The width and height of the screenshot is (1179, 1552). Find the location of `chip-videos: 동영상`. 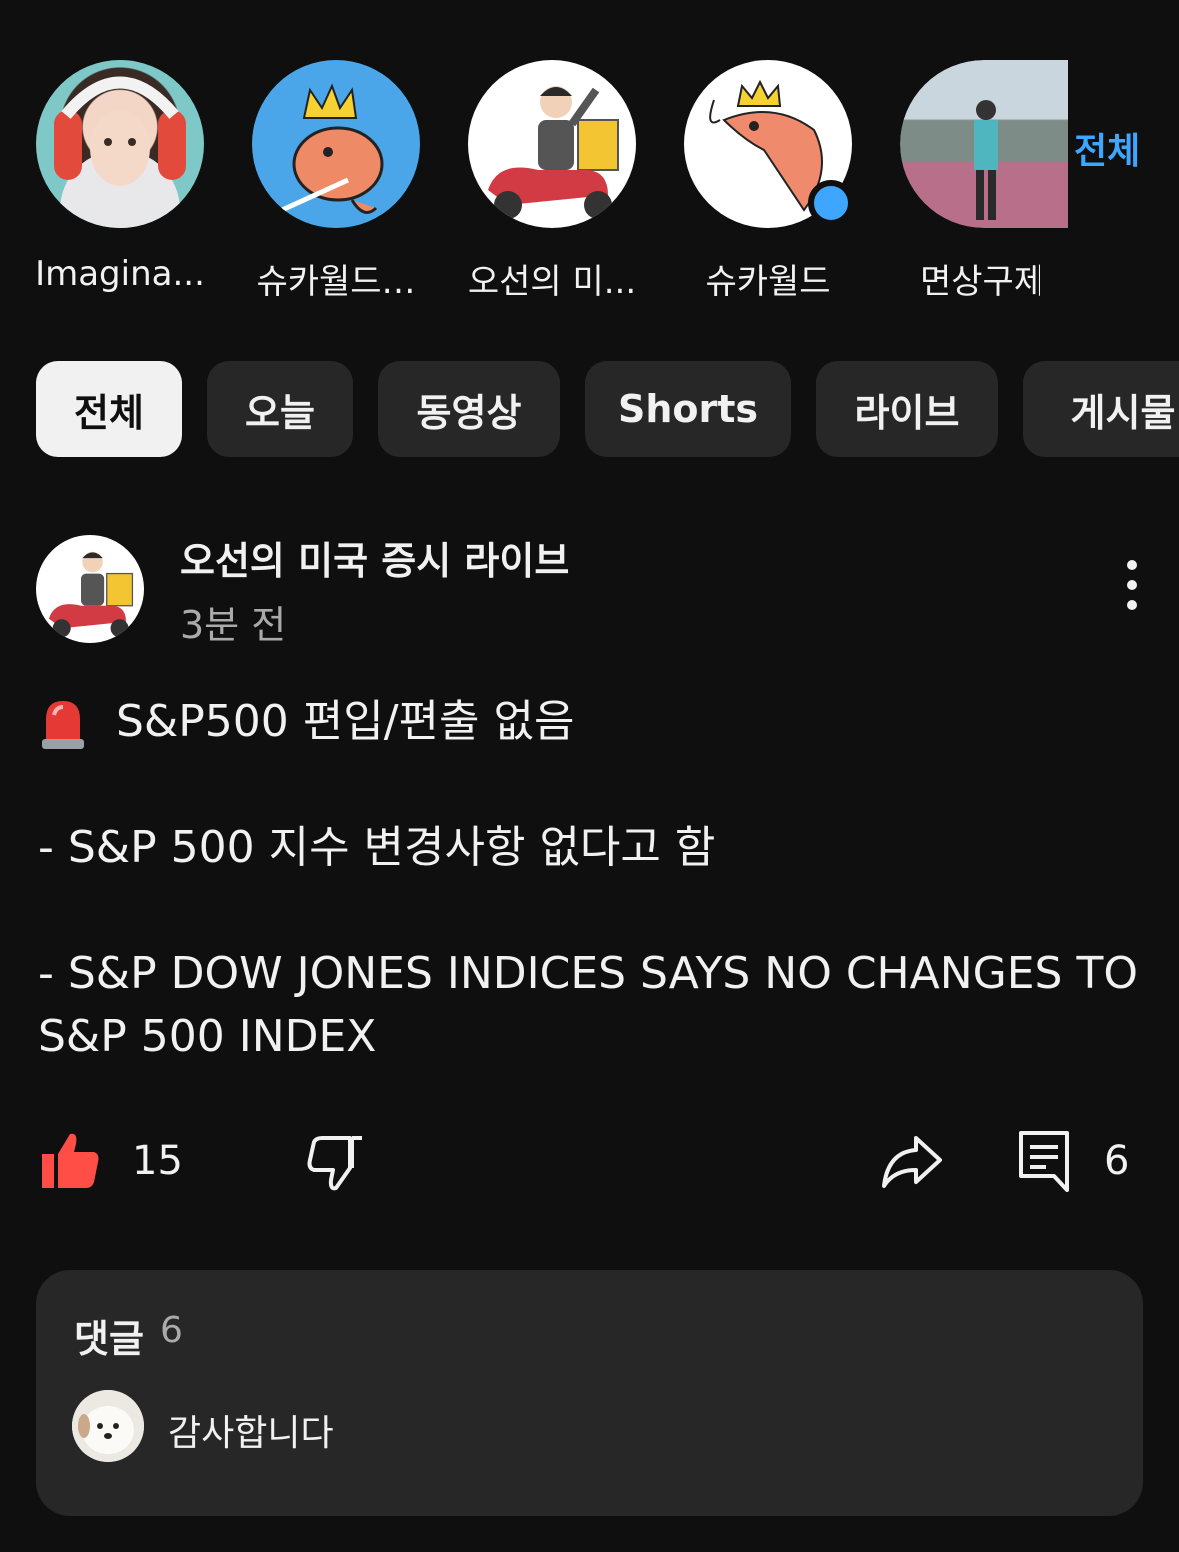

chip-videos: 동영상 is located at coordinates (469, 409).